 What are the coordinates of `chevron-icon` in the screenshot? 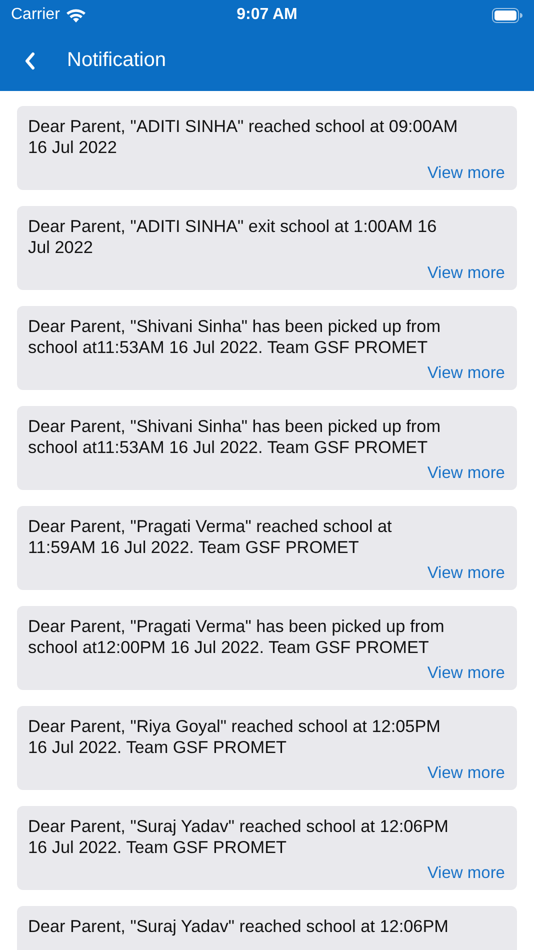 It's located at (30, 61).